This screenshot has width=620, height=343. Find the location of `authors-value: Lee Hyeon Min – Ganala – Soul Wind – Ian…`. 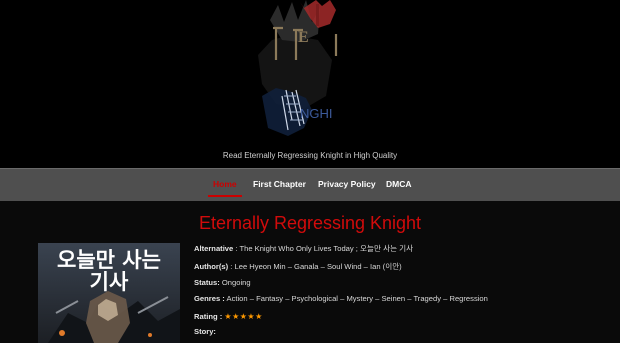

authors-value: Lee Hyeon Min – Ganala – Soul Wind – Ian… is located at coordinates (318, 266).